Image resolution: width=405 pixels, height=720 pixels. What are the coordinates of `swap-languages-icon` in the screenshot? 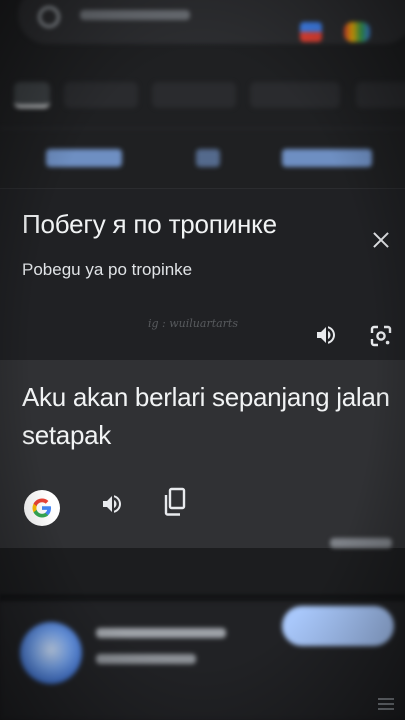 It's located at (208, 158).